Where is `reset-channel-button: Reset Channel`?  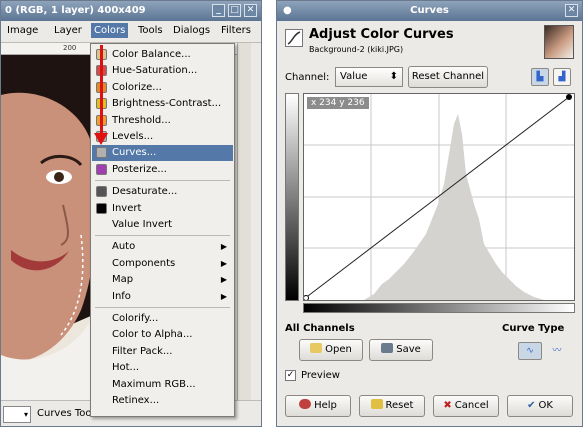 reset-channel-button: Reset Channel is located at coordinates (448, 77).